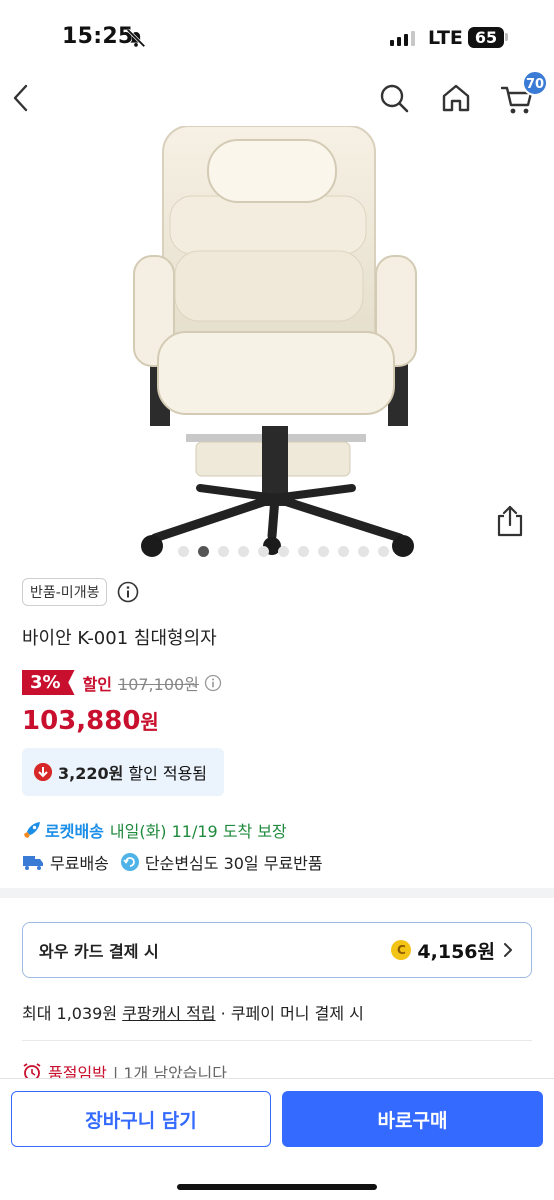 The height and width of the screenshot is (1200, 554). I want to click on free-shipping-label: 무료배송, so click(79, 863).